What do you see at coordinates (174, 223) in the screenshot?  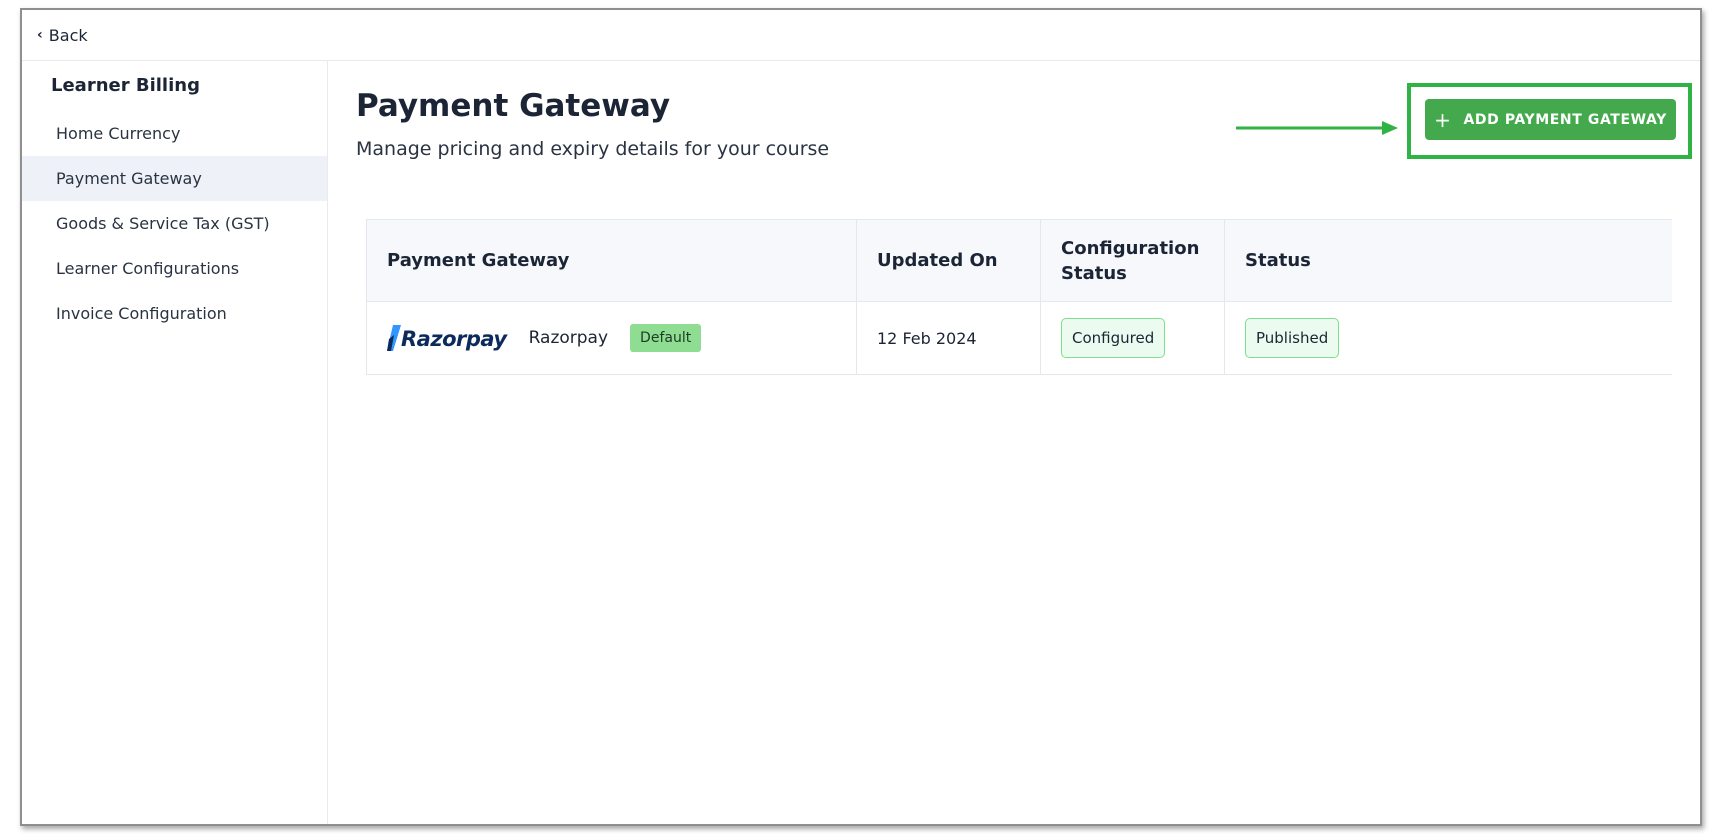 I see `sidebar-item-gst: Goods & Service Tax (GST)` at bounding box center [174, 223].